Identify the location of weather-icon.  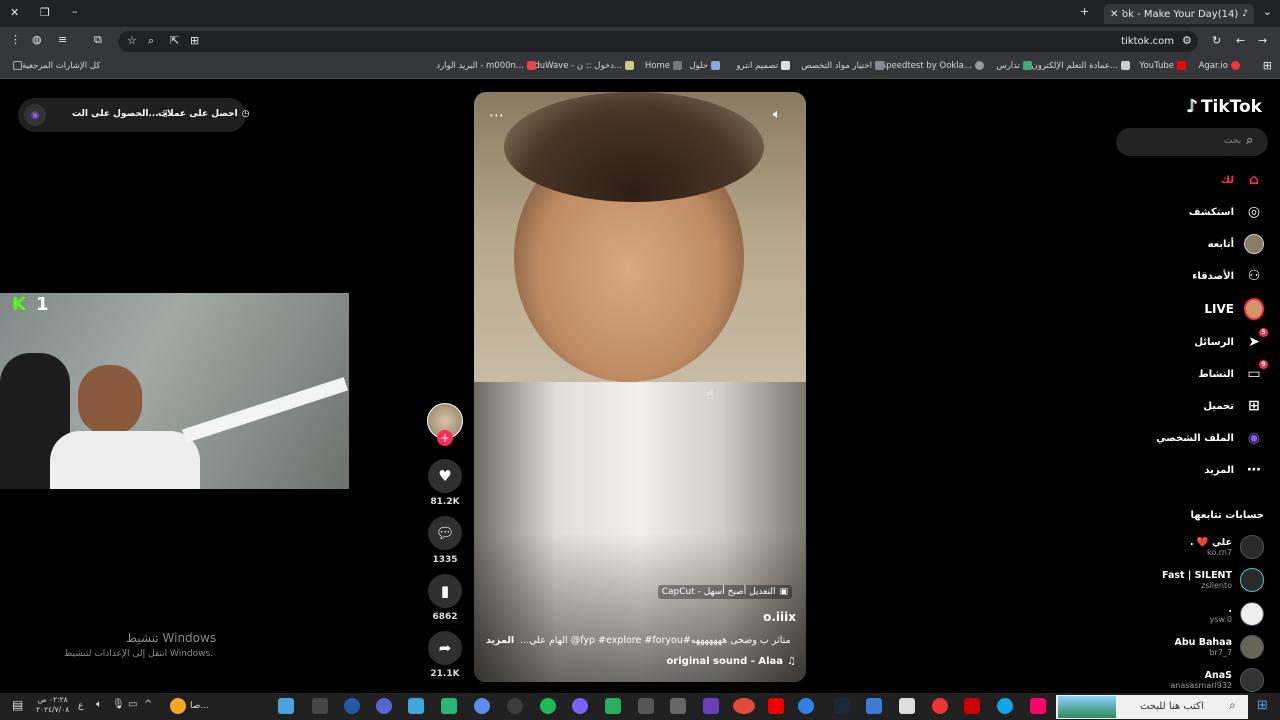
(178, 706).